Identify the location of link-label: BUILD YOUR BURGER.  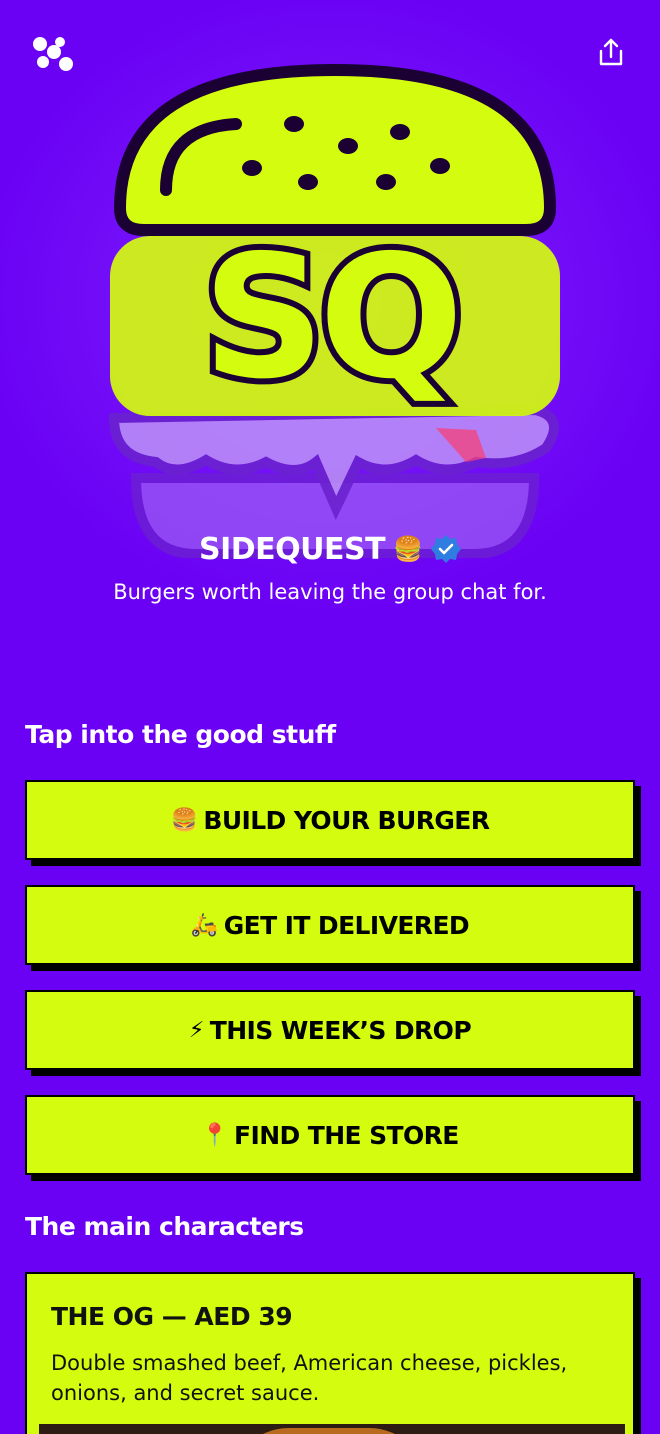
(346, 820).